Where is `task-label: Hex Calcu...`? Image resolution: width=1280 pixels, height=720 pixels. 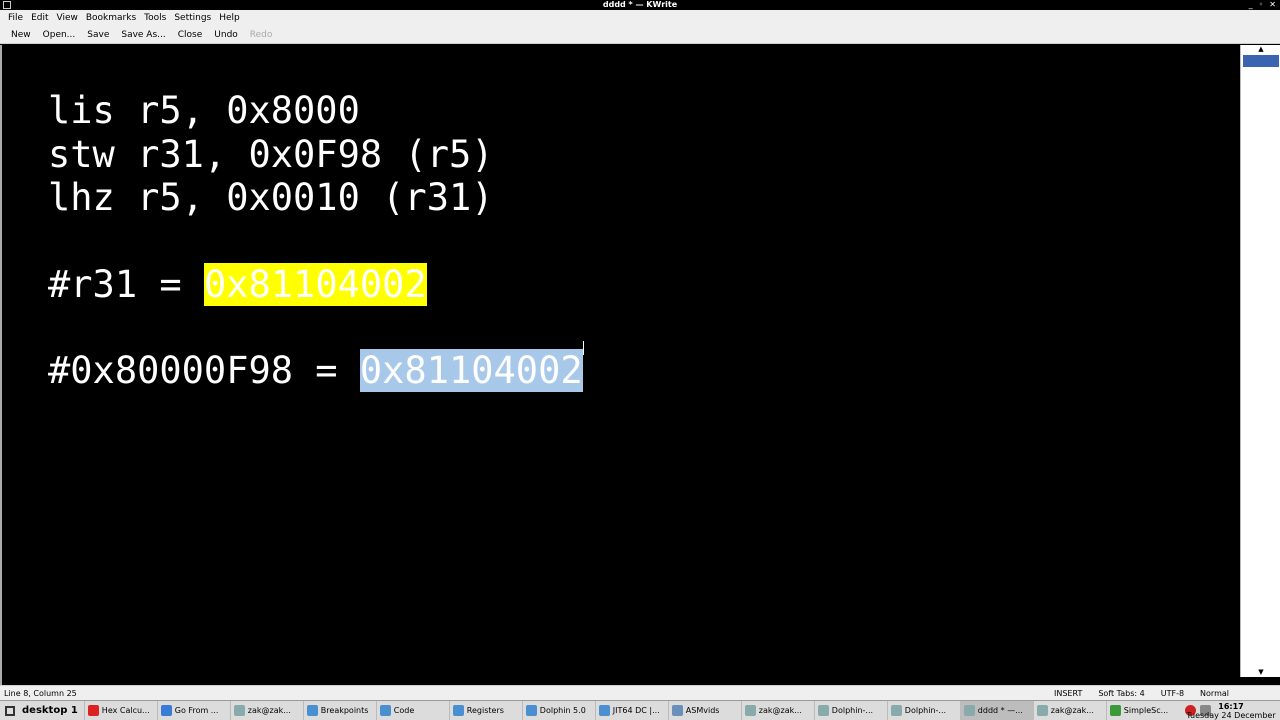
task-label: Hex Calcu... is located at coordinates (125, 710).